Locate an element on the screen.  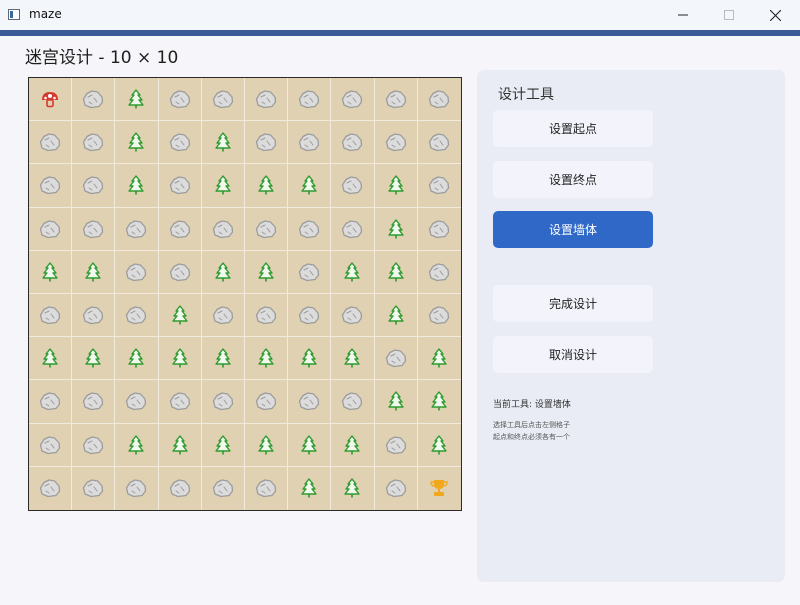
minimize-button is located at coordinates (683, 15).